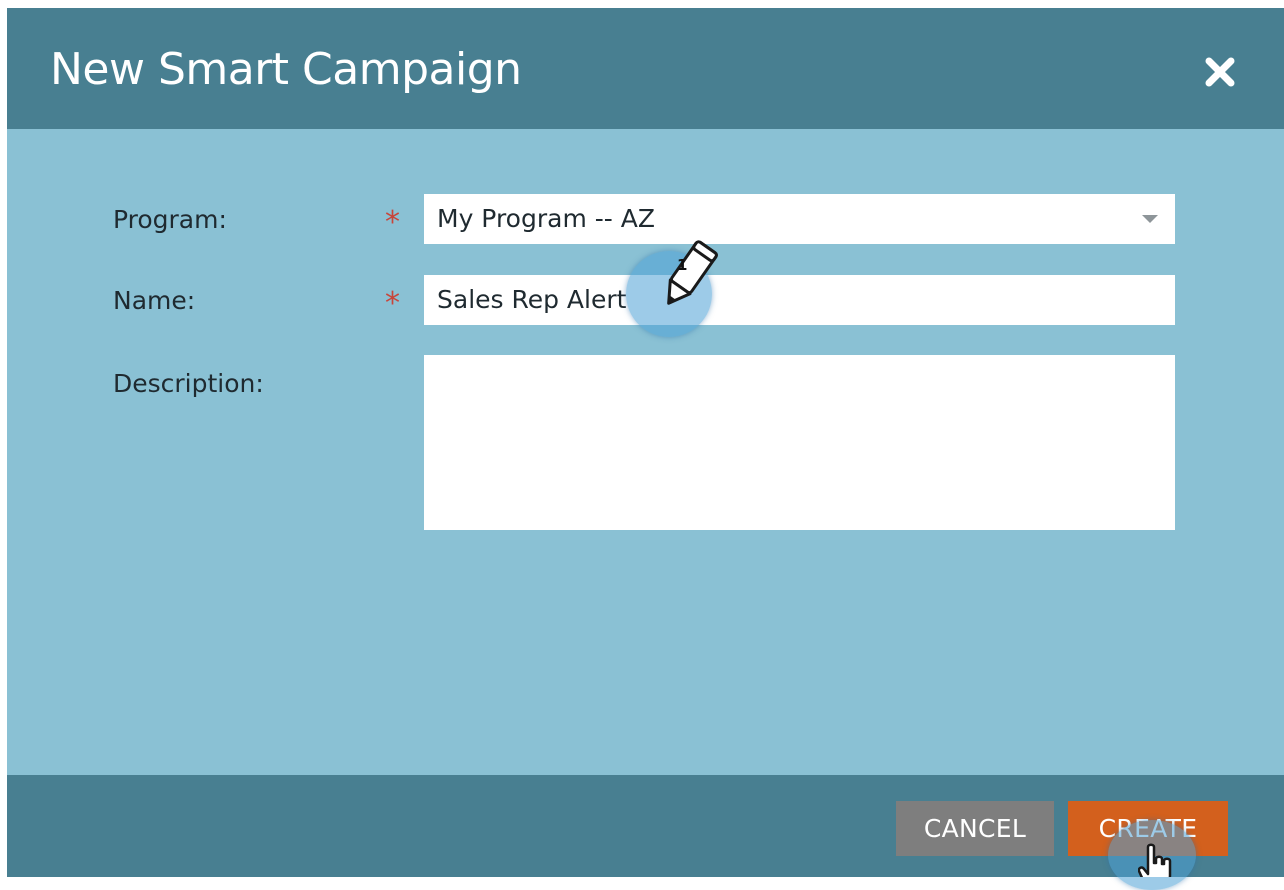  What do you see at coordinates (1150, 219) in the screenshot?
I see `chevron-down-icon` at bounding box center [1150, 219].